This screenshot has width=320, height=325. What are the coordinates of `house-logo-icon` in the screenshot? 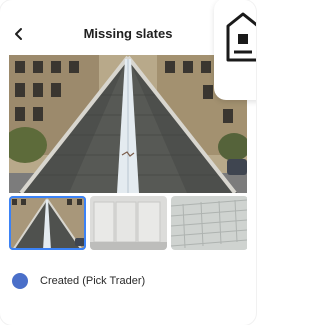 It's located at (241, 37).